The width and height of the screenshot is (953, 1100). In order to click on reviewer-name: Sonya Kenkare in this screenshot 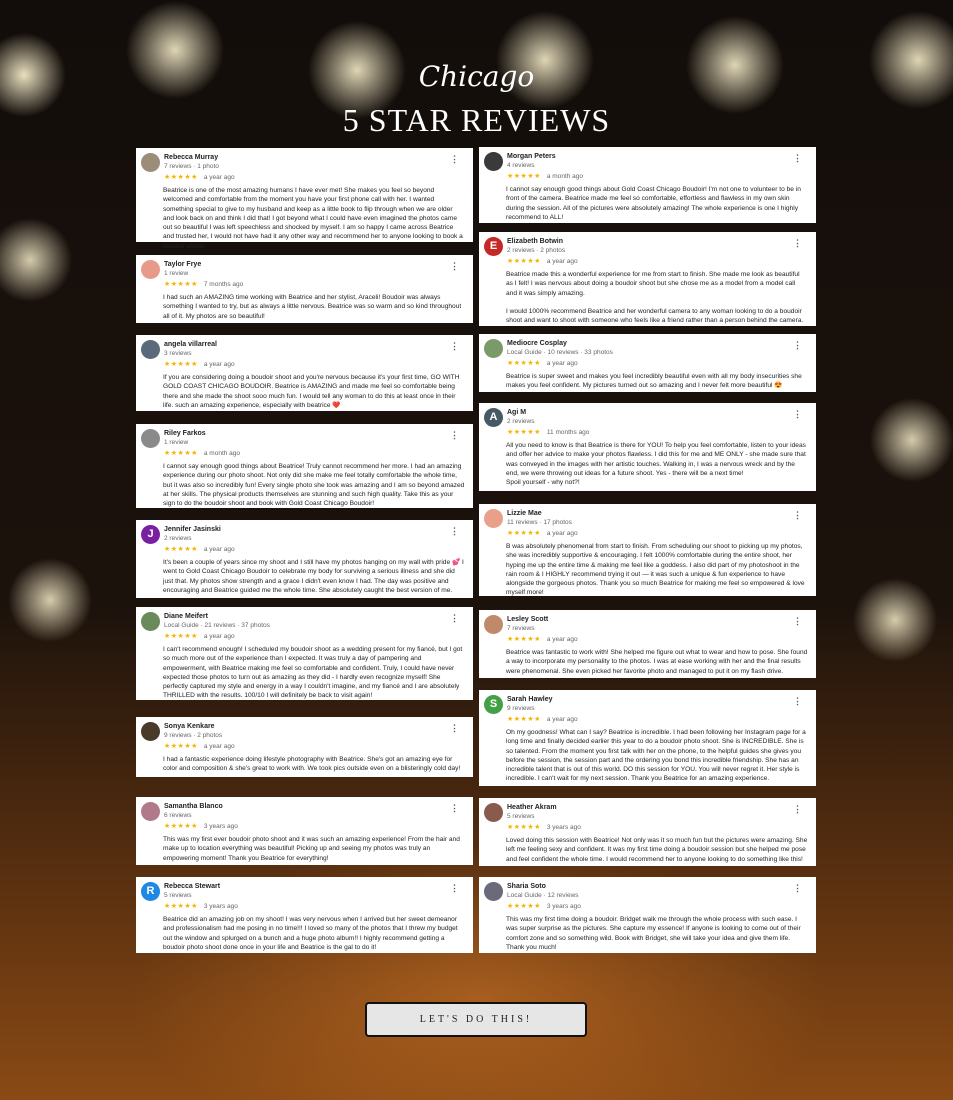, I will do `click(314, 726)`.